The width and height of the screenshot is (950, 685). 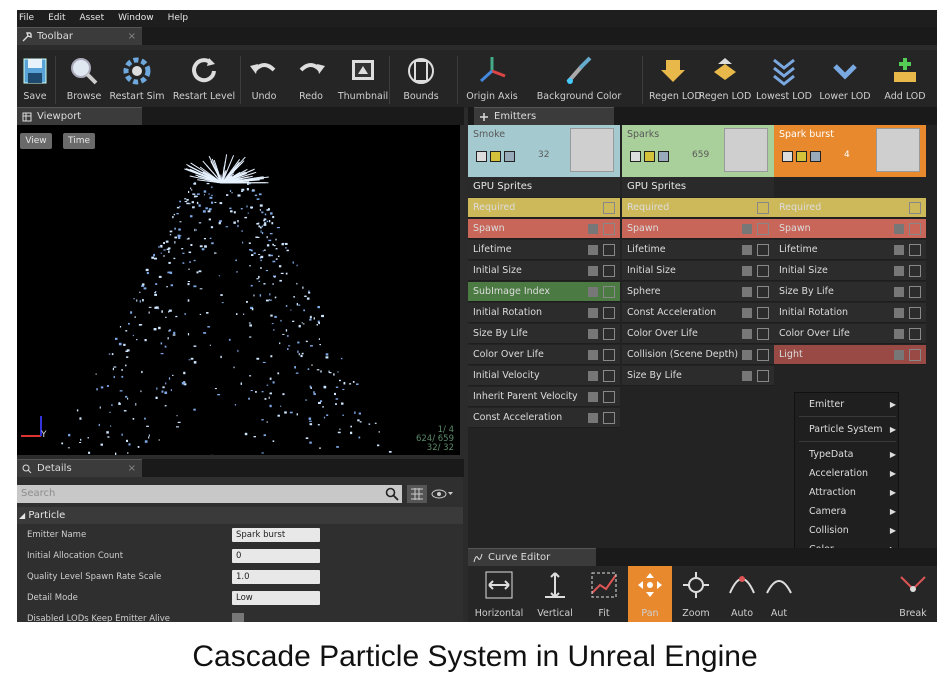 I want to click on emitter-module: Light, so click(x=850, y=355).